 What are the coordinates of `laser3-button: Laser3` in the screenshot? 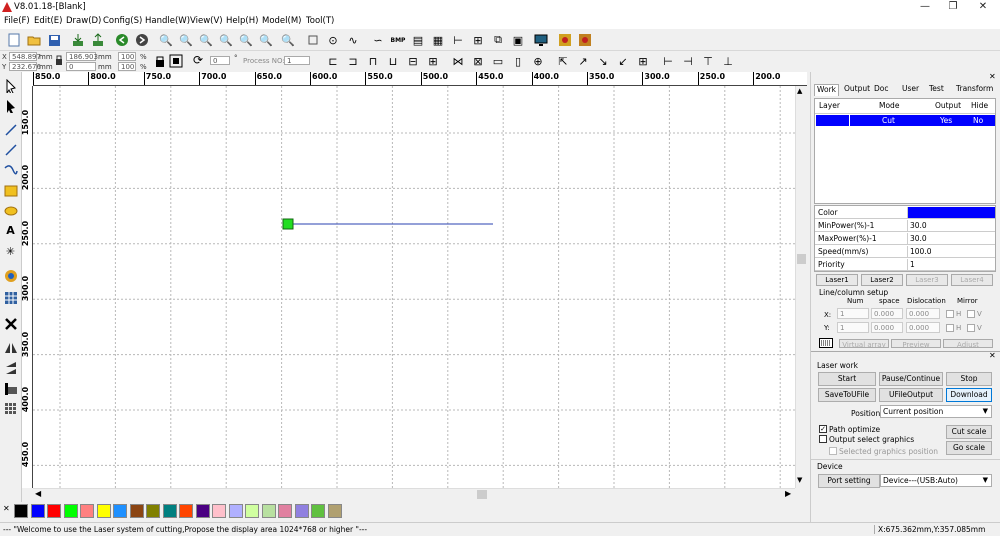 It's located at (927, 280).